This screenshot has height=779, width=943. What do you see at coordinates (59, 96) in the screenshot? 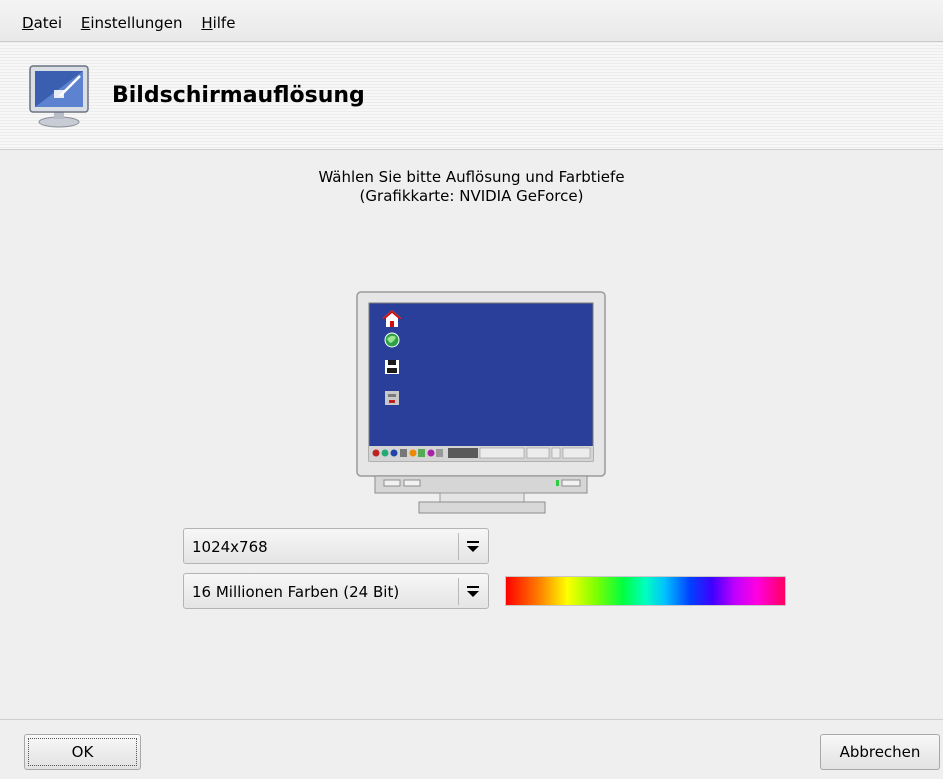
I see `monitor-display-icon` at bounding box center [59, 96].